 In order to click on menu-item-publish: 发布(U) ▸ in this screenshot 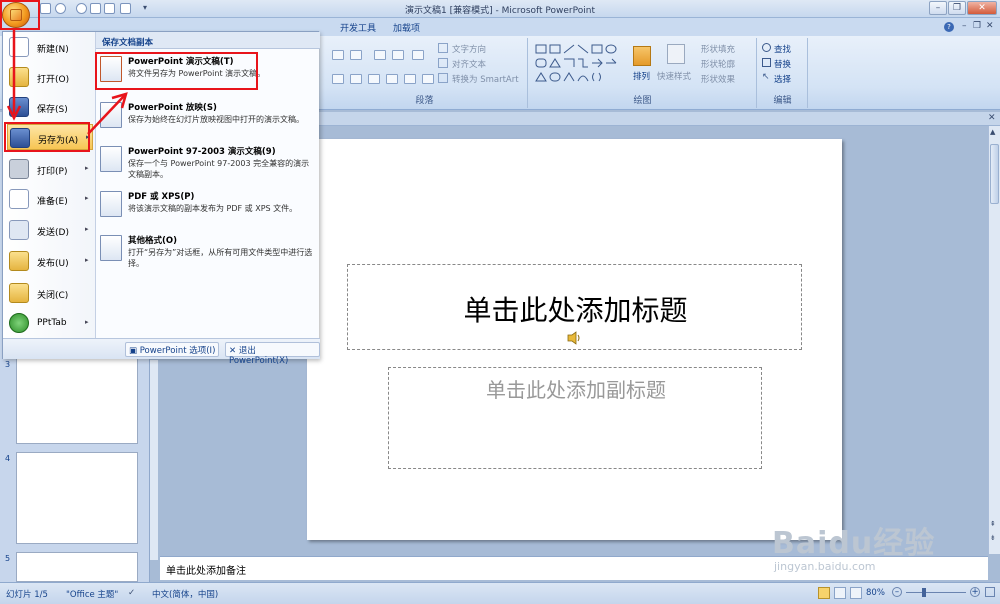, I will do `click(50, 261)`.